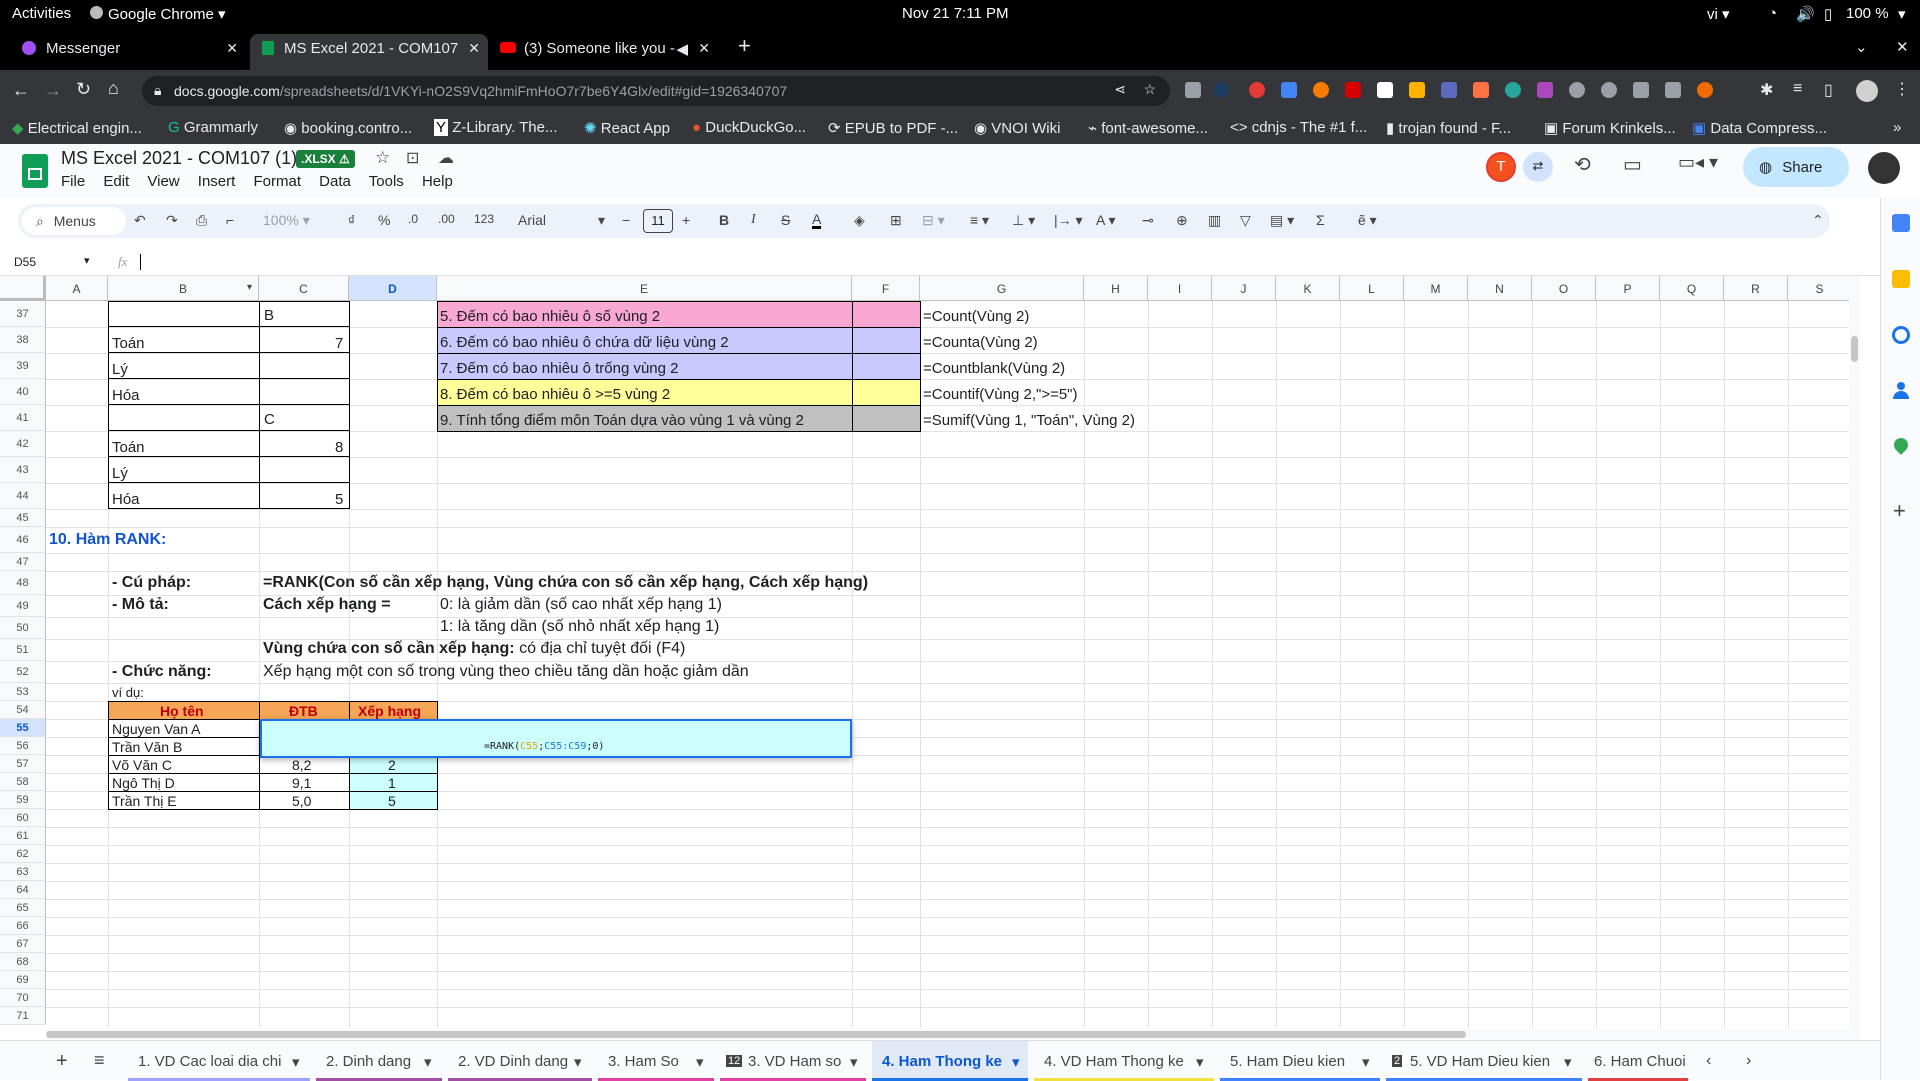  Describe the element at coordinates (1484, 1061) in the screenshot. I see `sheet-tab: 2 5. VD Ham Dieu kien ▾` at that location.